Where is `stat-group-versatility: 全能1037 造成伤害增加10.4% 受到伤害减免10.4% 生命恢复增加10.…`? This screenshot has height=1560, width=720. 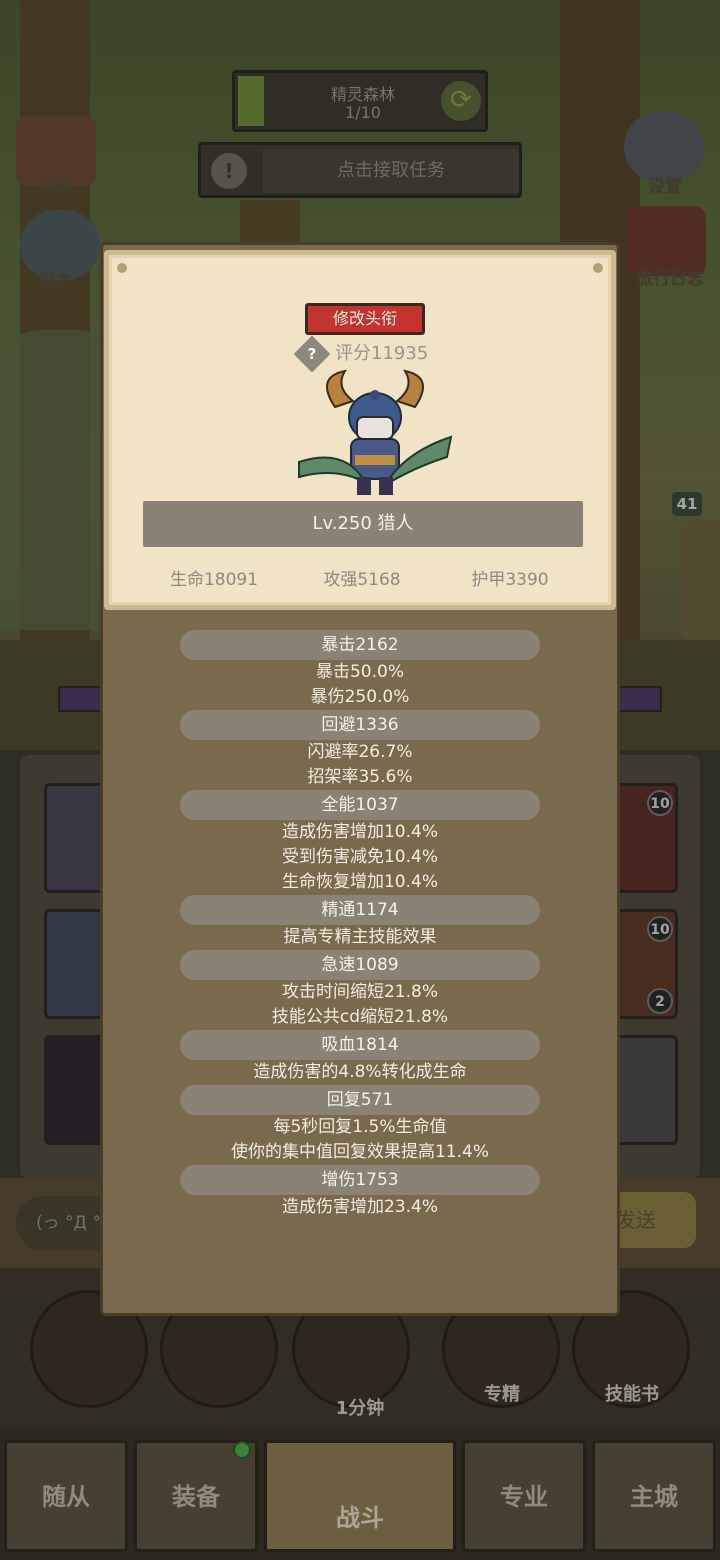
stat-group-versatility: 全能1037 造成伤害增加10.4% 受到伤害减免10.4% 生命恢复增加10.… is located at coordinates (360, 842).